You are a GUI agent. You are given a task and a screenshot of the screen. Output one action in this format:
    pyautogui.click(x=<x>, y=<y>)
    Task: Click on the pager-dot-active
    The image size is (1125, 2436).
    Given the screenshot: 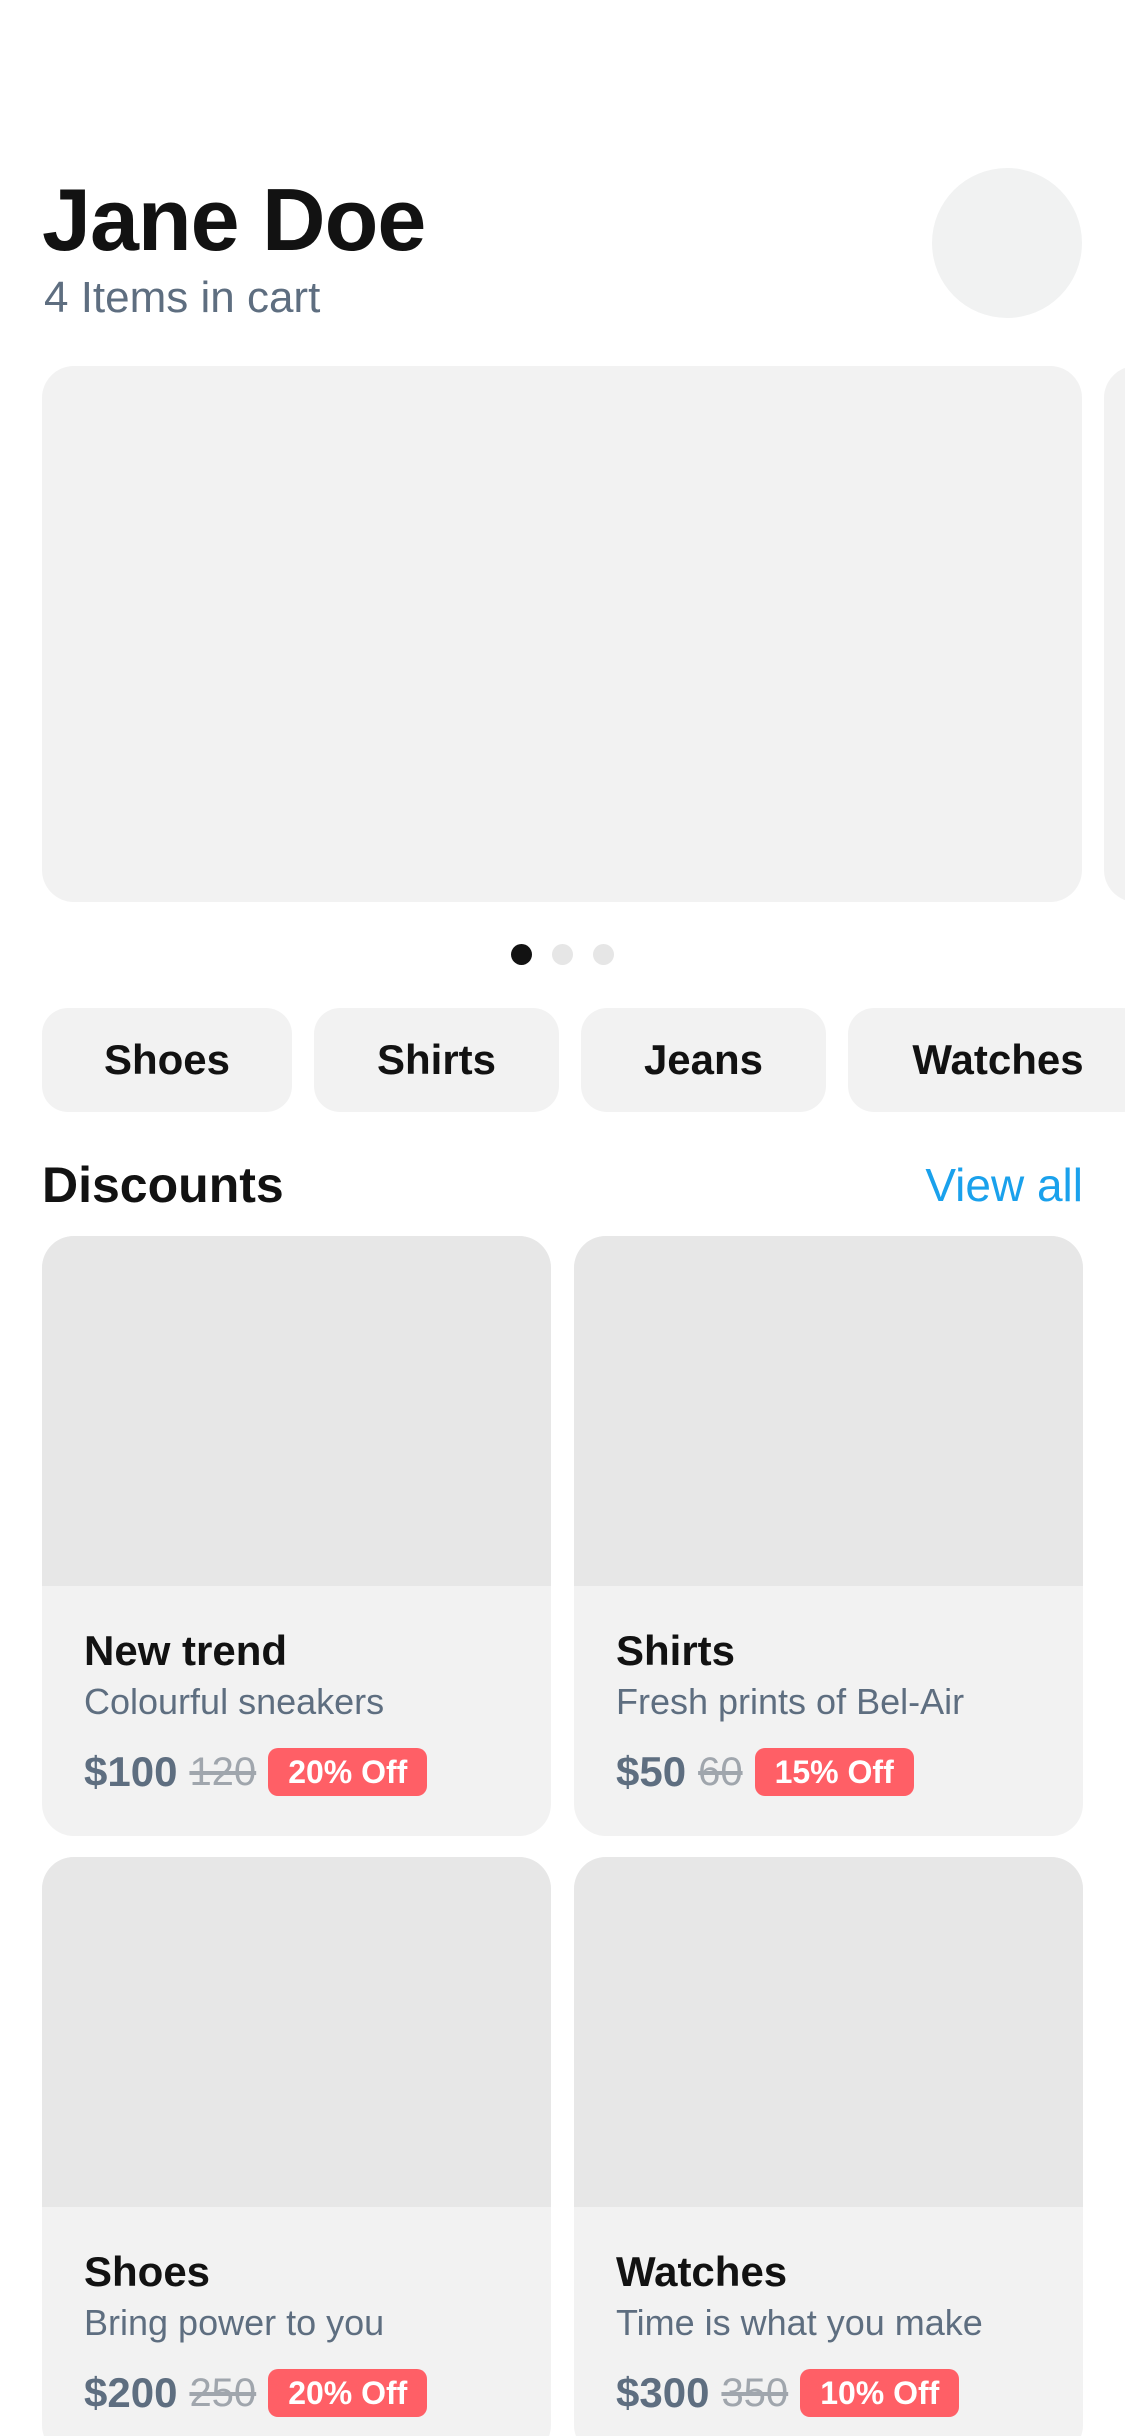 What is the action you would take?
    pyautogui.click(x=521, y=954)
    